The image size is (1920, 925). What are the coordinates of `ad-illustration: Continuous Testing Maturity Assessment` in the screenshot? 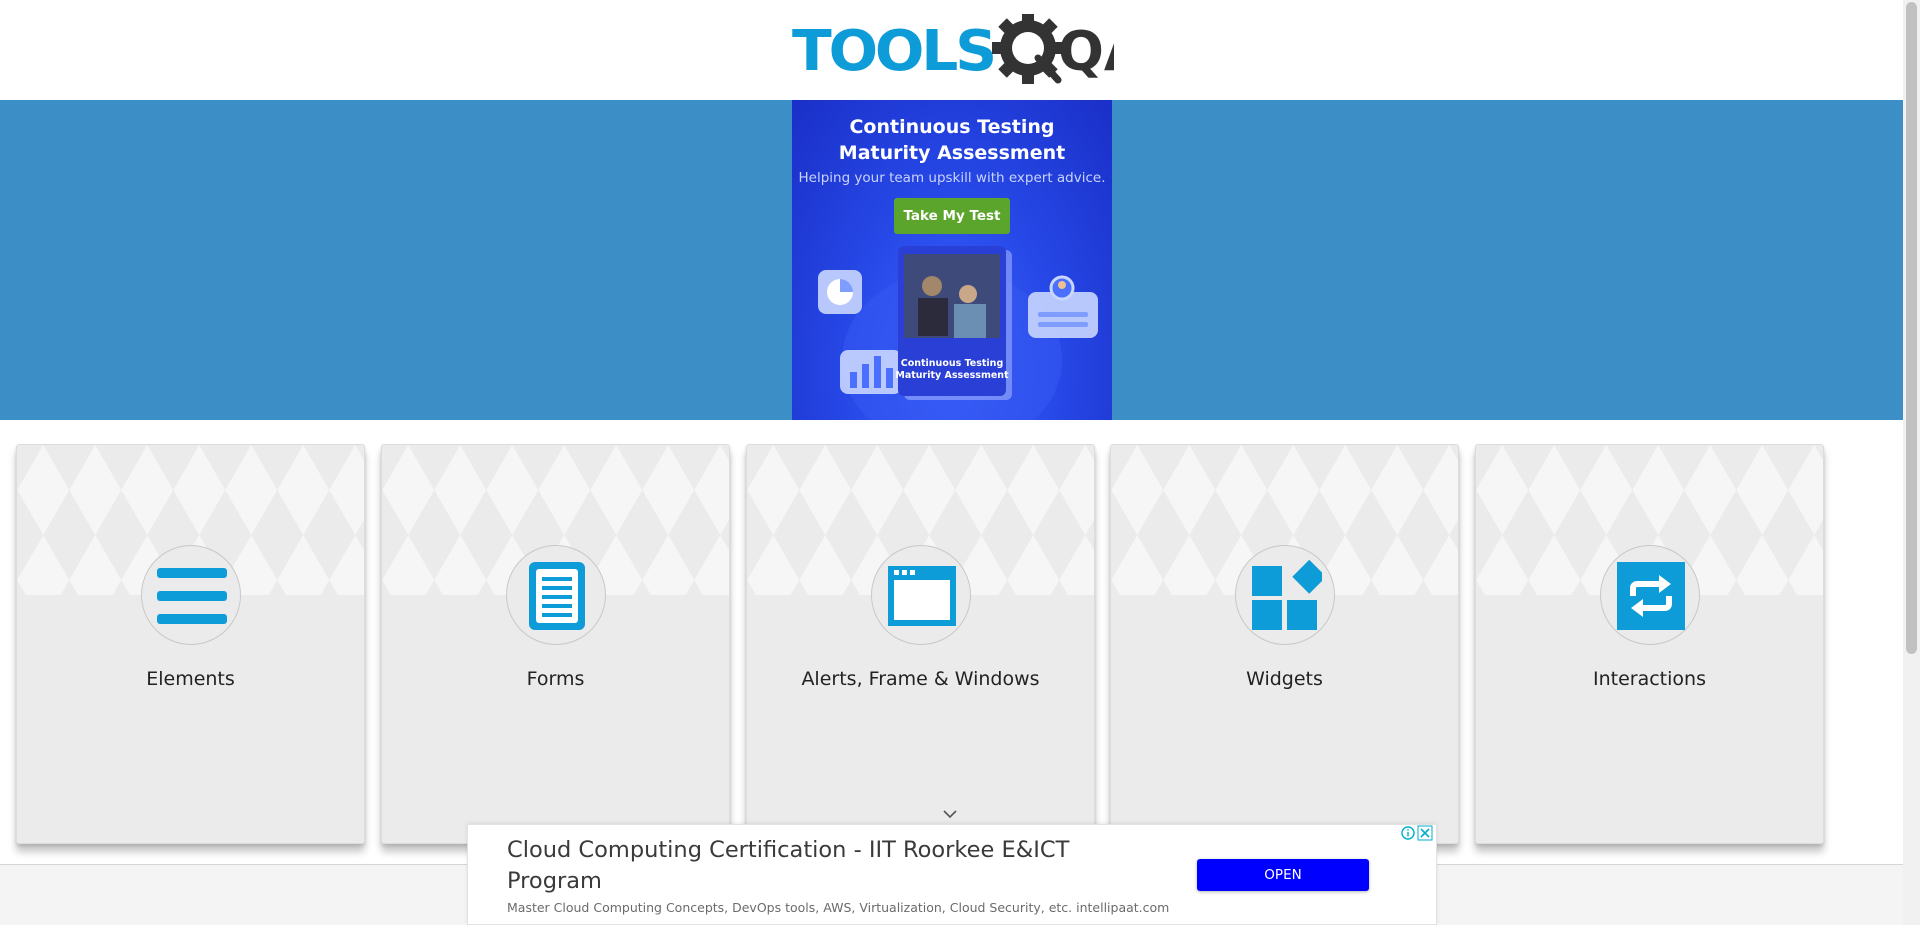 It's located at (958, 333).